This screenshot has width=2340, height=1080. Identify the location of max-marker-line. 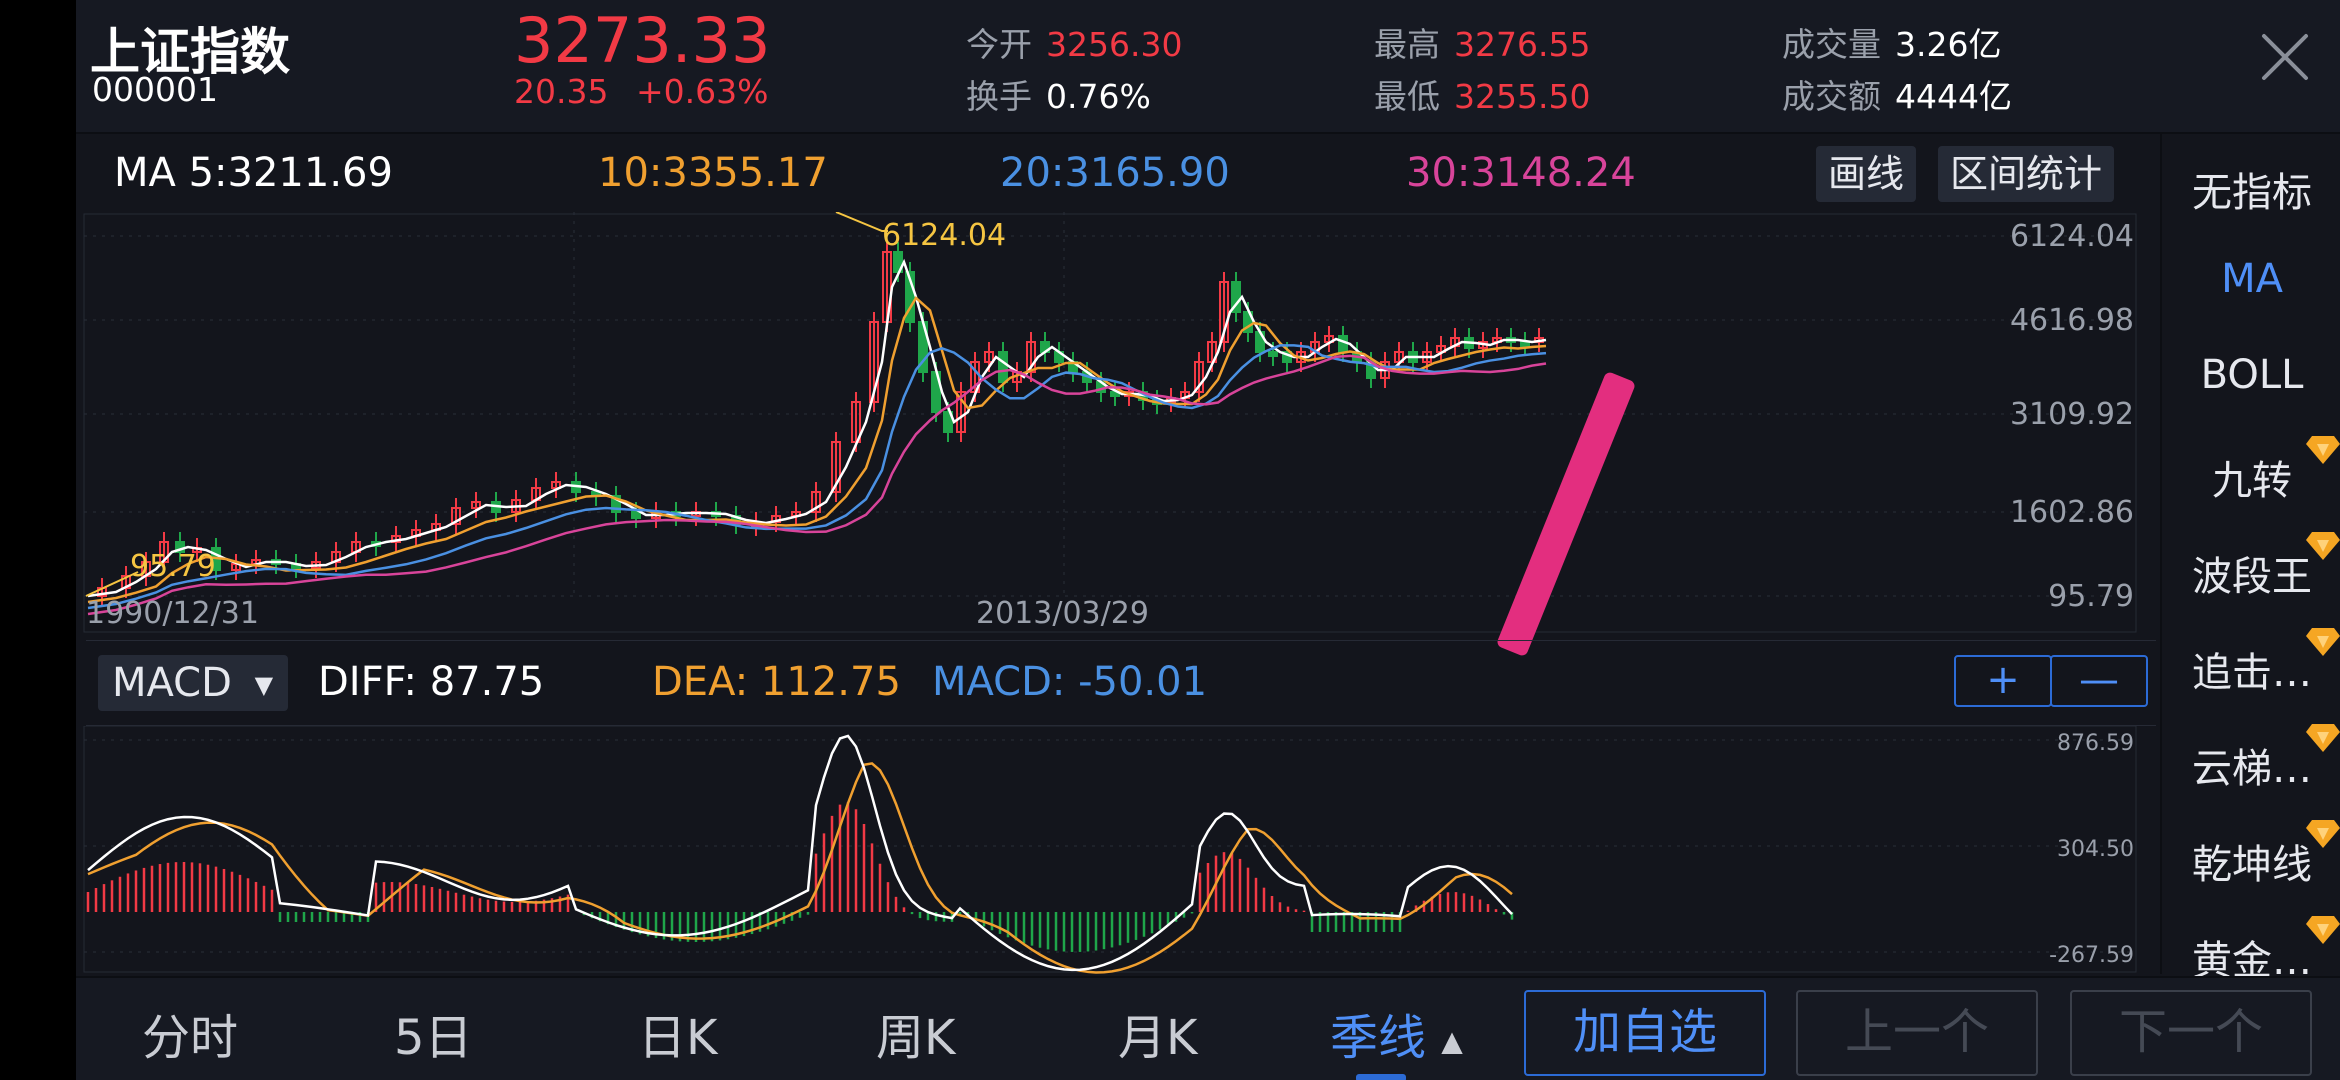
(861, 221).